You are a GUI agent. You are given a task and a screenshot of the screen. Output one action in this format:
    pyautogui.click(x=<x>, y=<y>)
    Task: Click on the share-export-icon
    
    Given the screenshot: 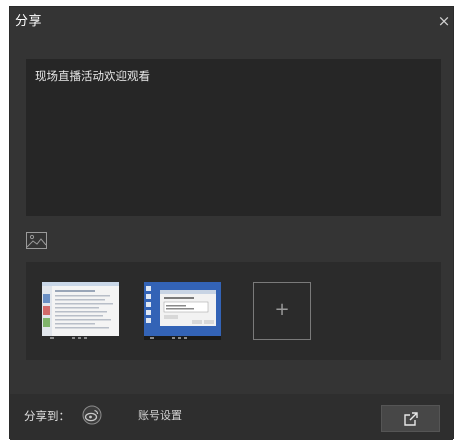 What is the action you would take?
    pyautogui.click(x=411, y=419)
    